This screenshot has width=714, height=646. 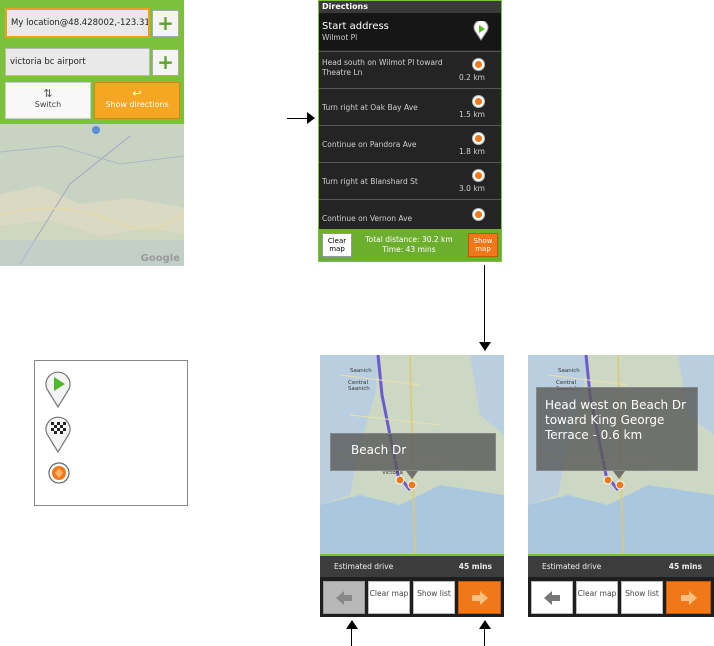 I want to click on show-directions-button: ↩ Show directions, so click(x=137, y=100).